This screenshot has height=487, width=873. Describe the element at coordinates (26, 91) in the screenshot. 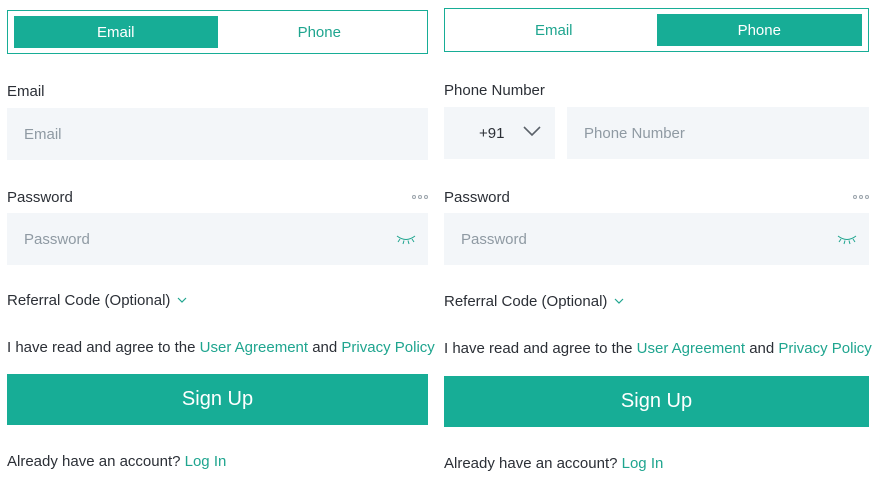

I see `email-label: Email` at that location.